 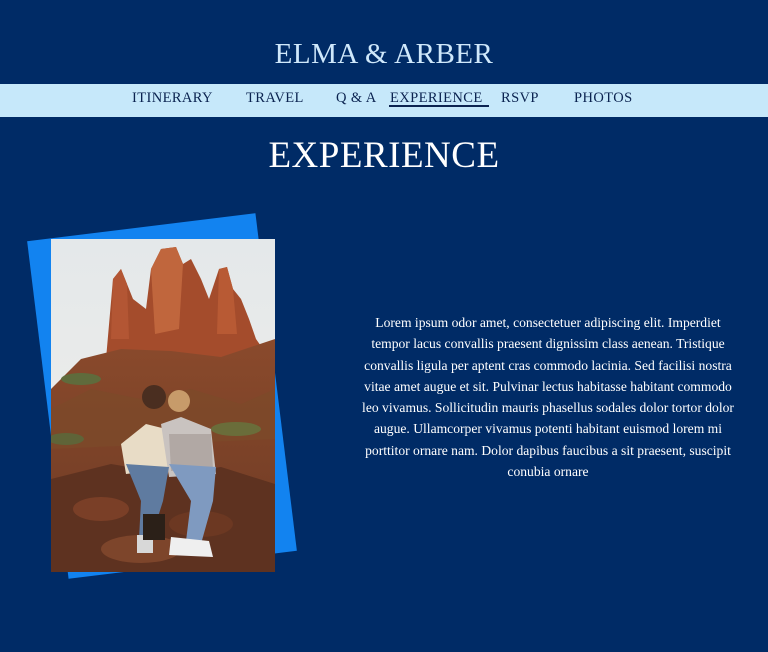 What do you see at coordinates (603, 98) in the screenshot?
I see `nav-photos: PHOTOS` at bounding box center [603, 98].